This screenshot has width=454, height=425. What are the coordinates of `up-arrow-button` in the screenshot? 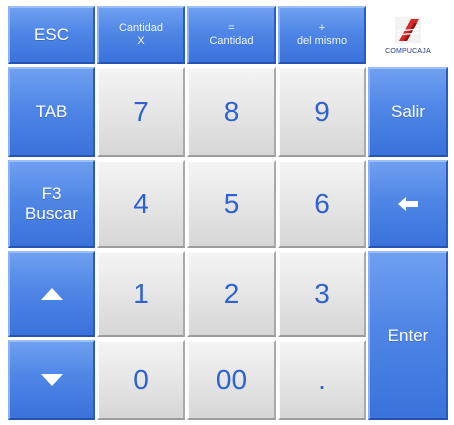 It's located at (51, 294).